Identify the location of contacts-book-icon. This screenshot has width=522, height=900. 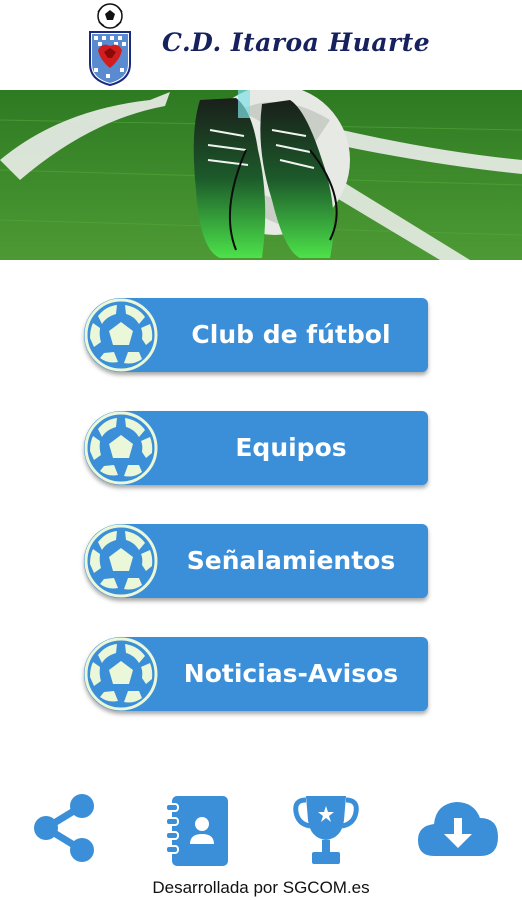
(199, 830).